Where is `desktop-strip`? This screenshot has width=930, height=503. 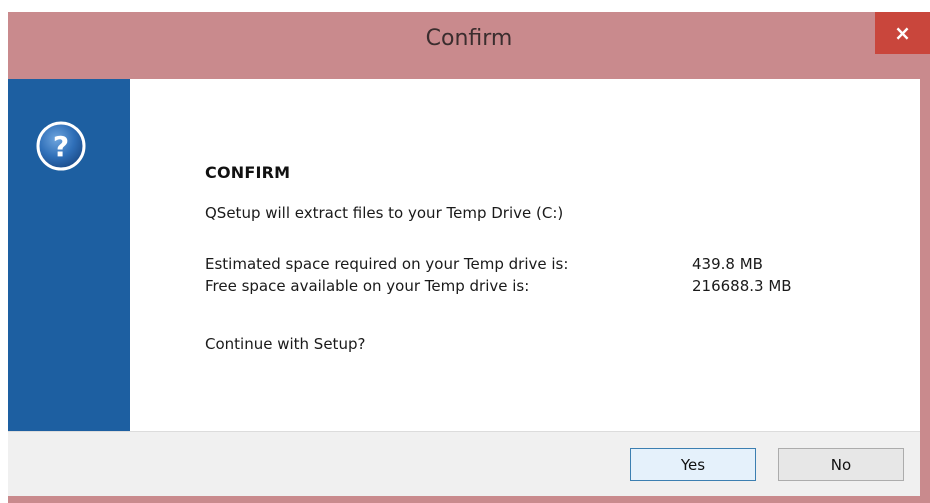
desktop-strip is located at coordinates (465, 6).